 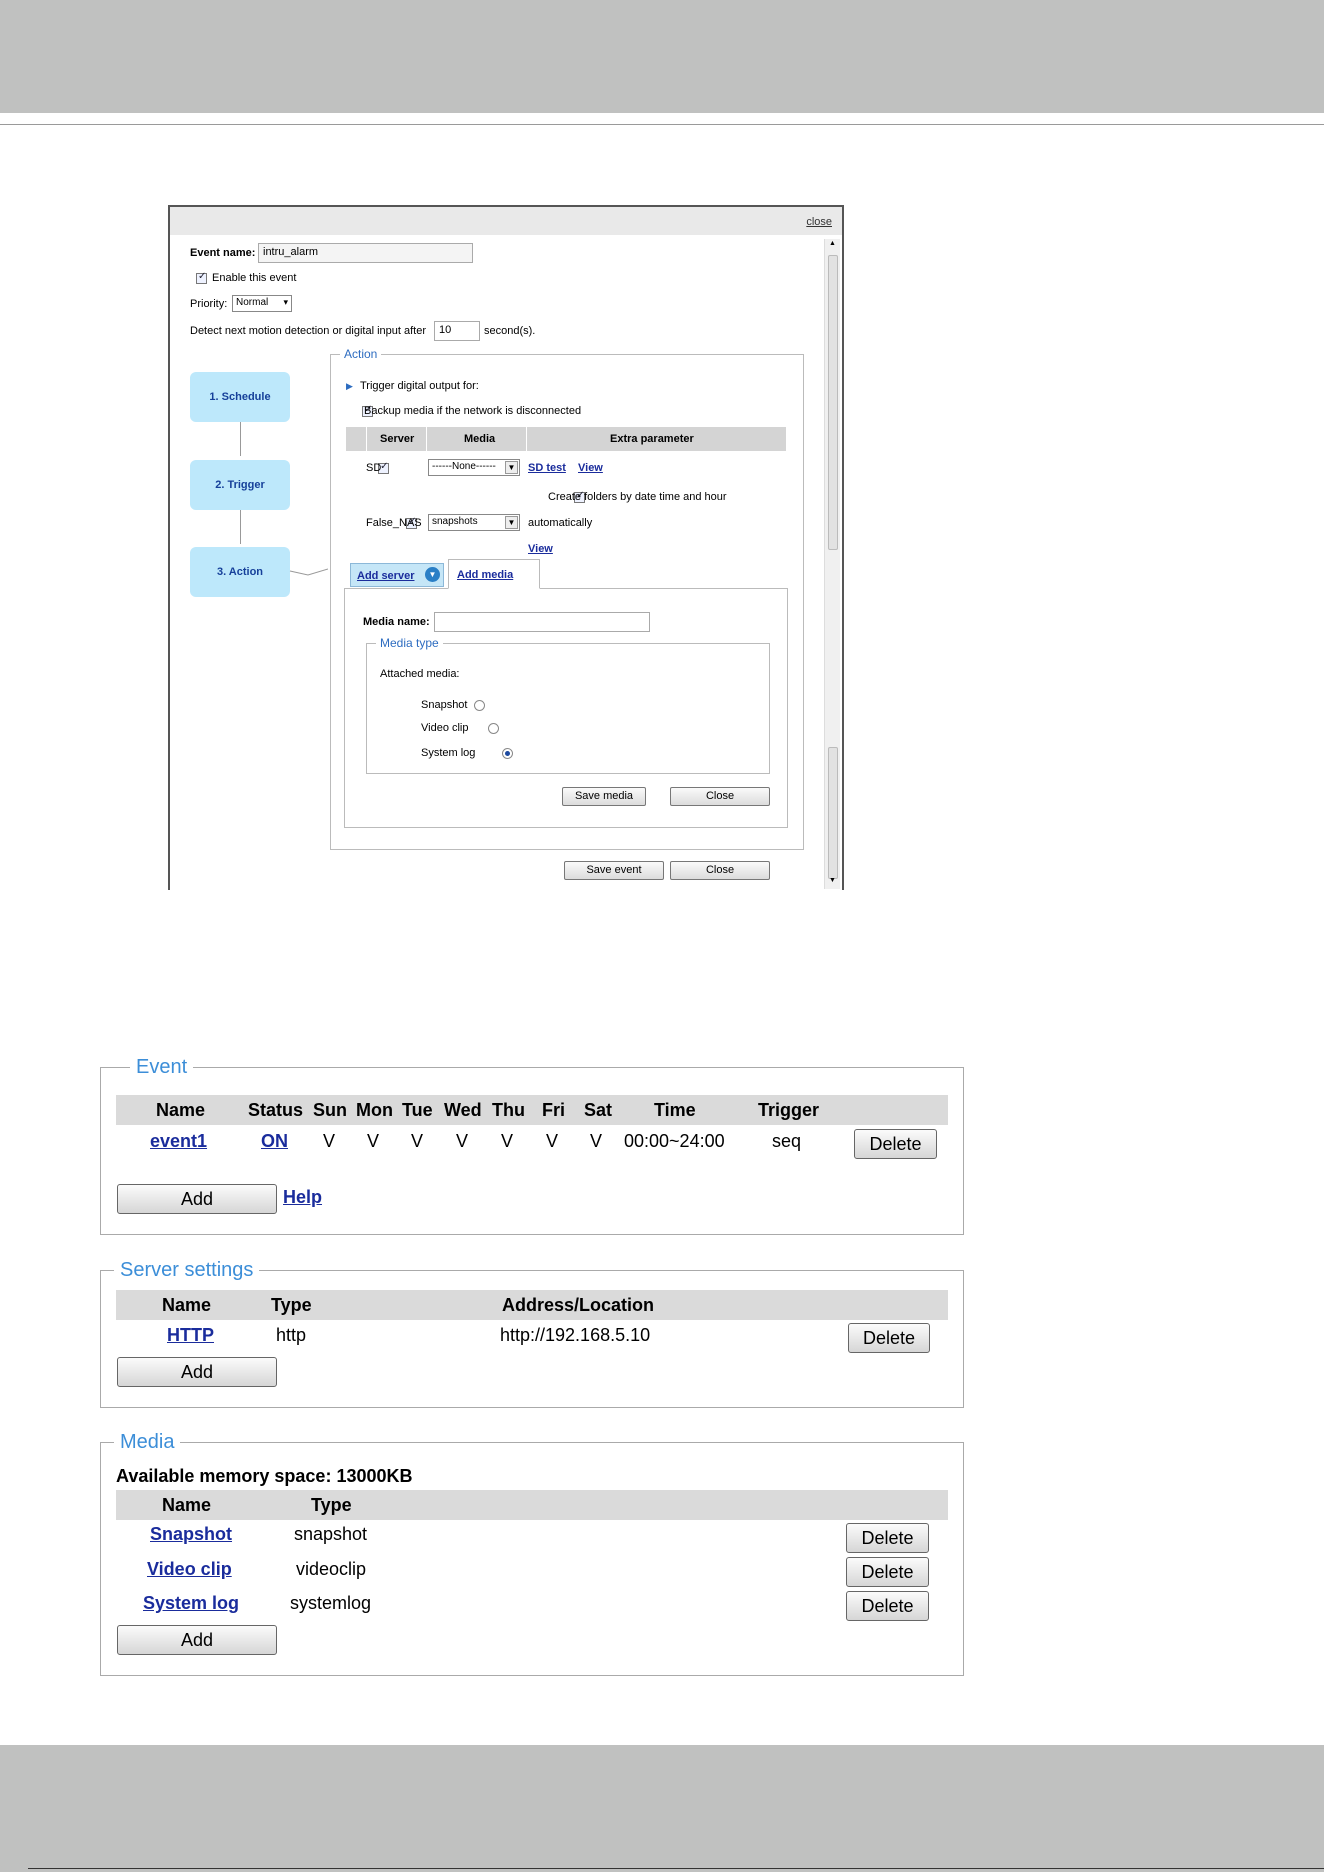 What do you see at coordinates (787, 1141) in the screenshot?
I see `event-trigger: seq` at bounding box center [787, 1141].